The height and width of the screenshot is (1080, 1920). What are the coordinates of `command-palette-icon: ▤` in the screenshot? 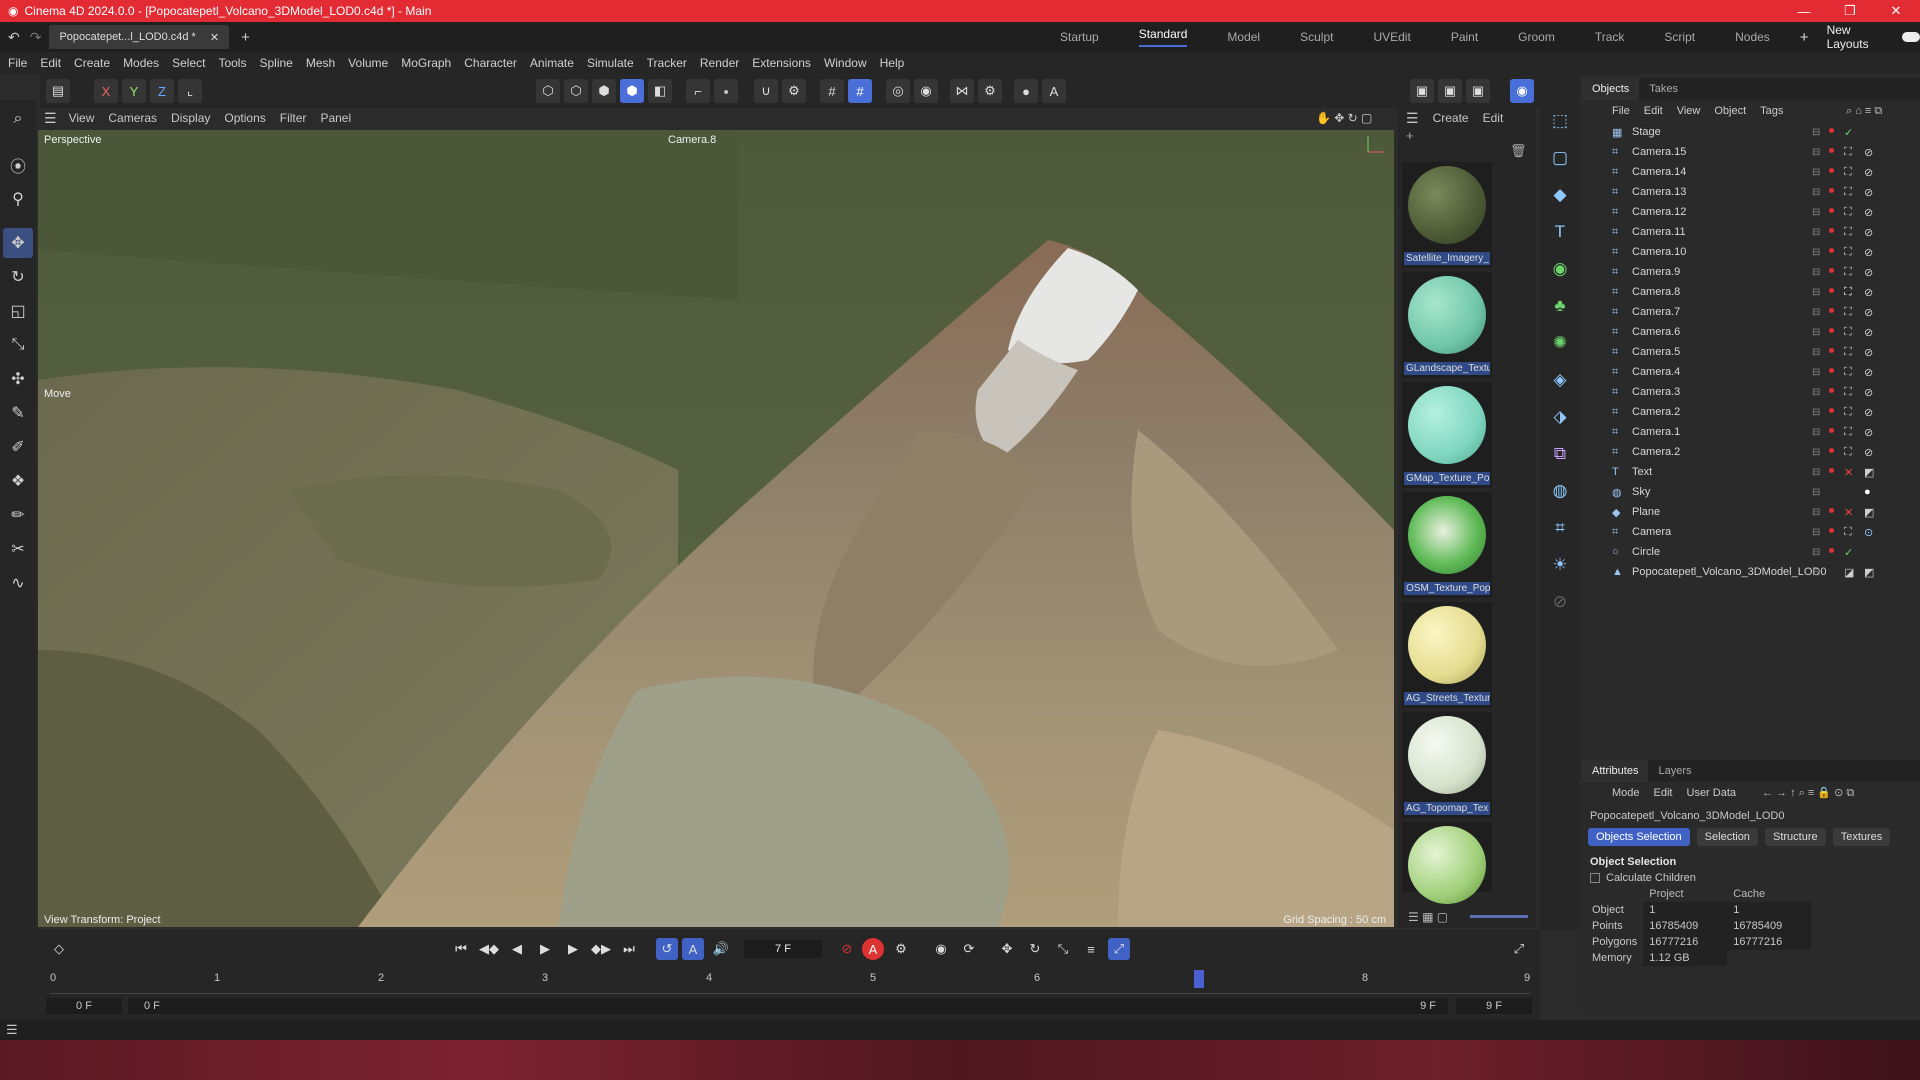 It's located at (58, 91).